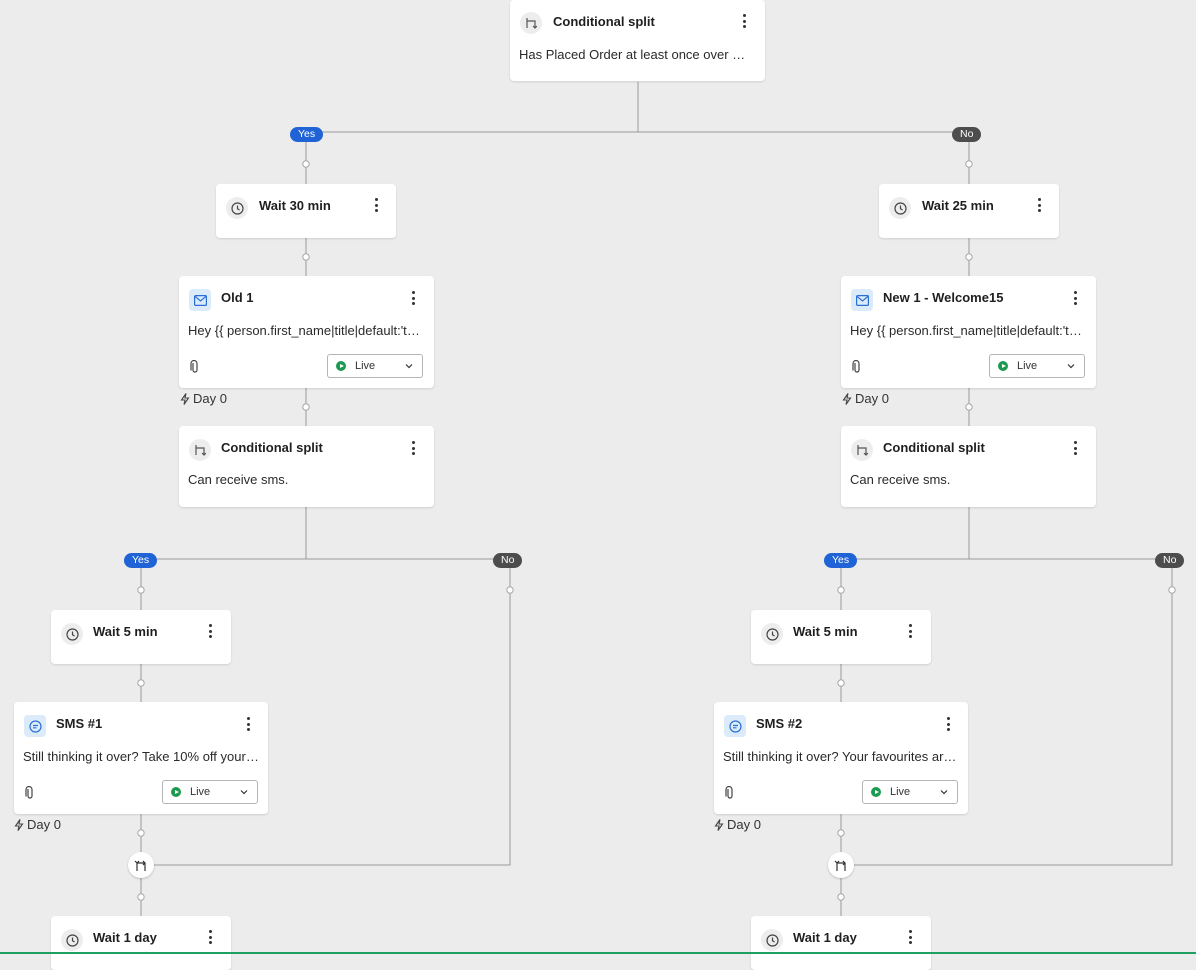 This screenshot has width=1196, height=970. What do you see at coordinates (943, 297) in the screenshot?
I see `node-title: New 1 - Welcome15` at bounding box center [943, 297].